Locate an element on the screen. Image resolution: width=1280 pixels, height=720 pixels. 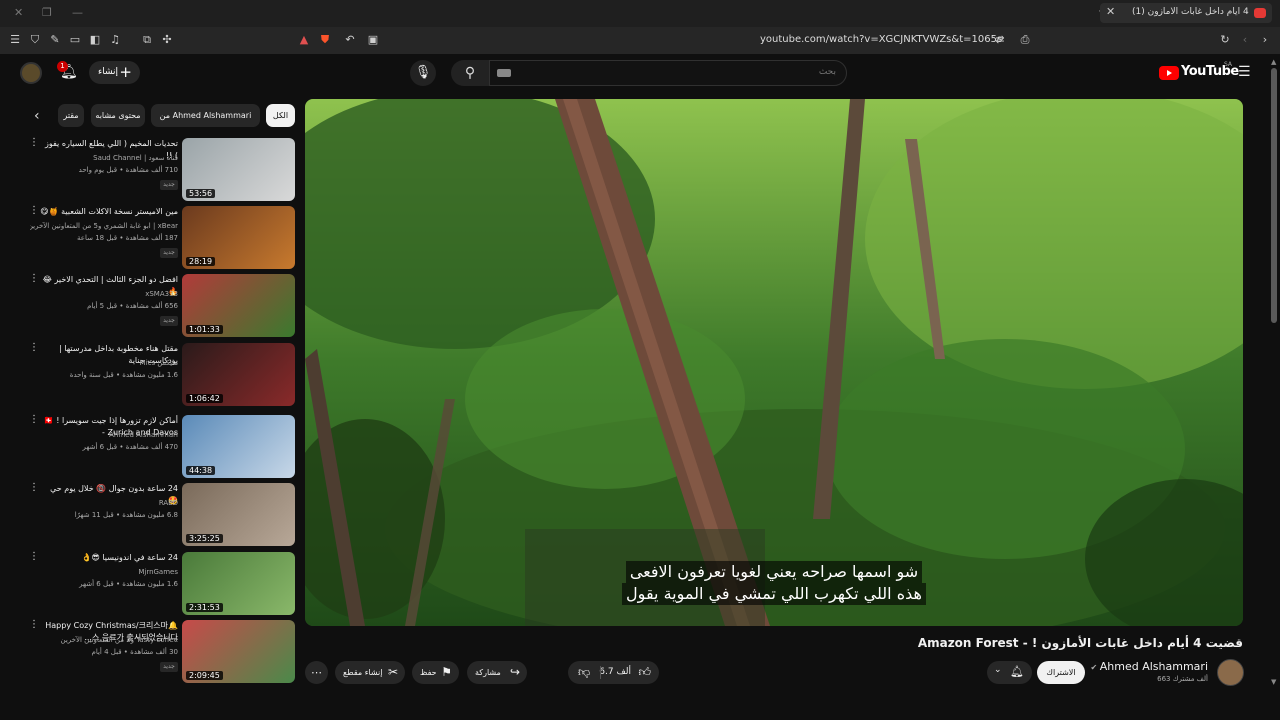
shield-icon: ⛉ is located at coordinates (35, 40).